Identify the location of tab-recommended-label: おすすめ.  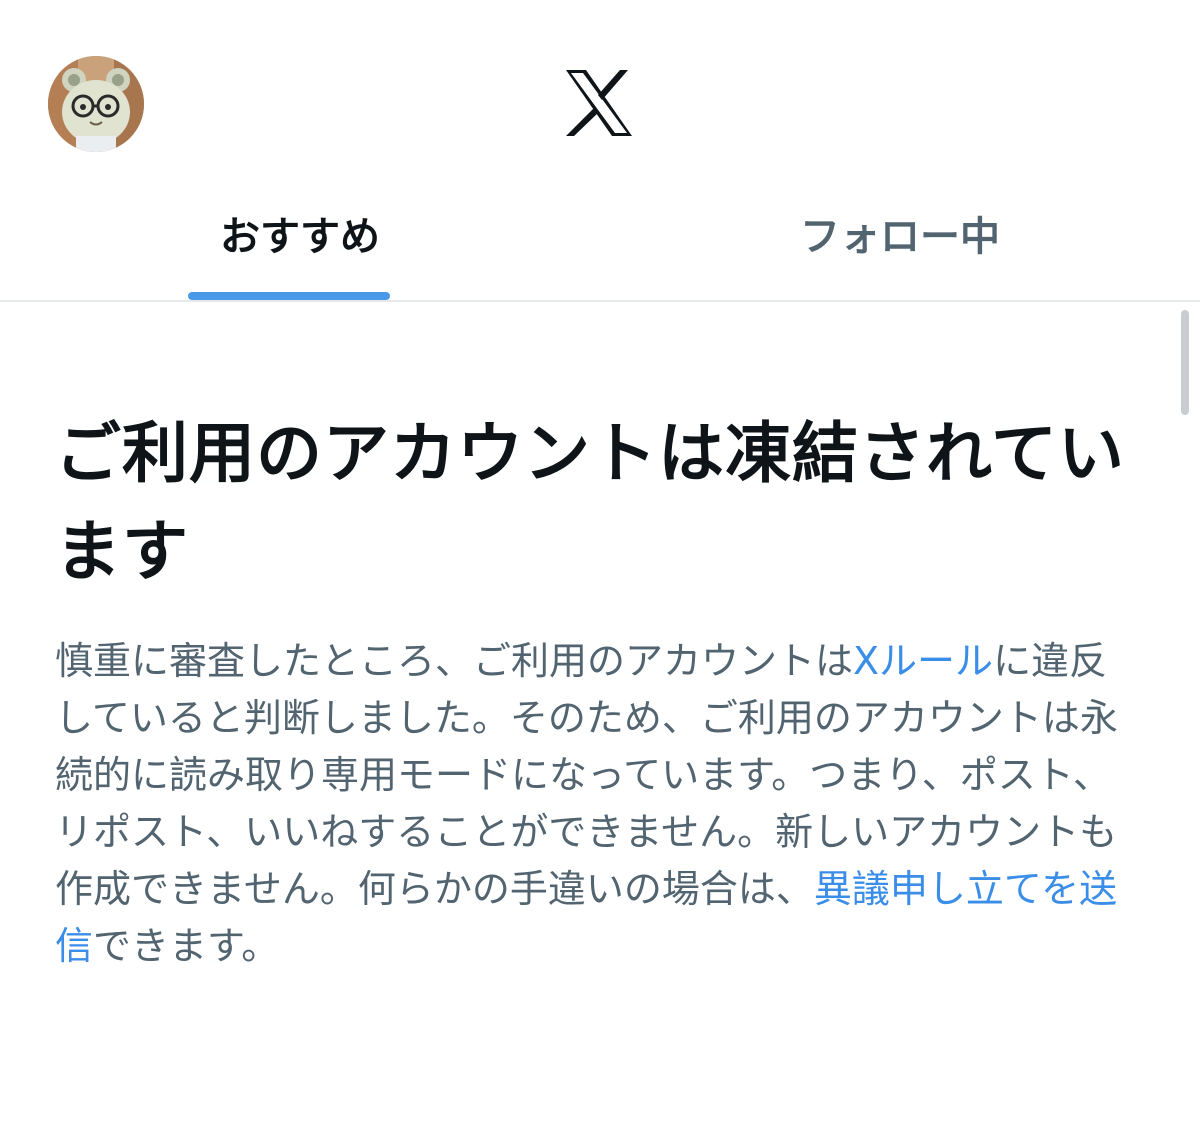
(300, 237).